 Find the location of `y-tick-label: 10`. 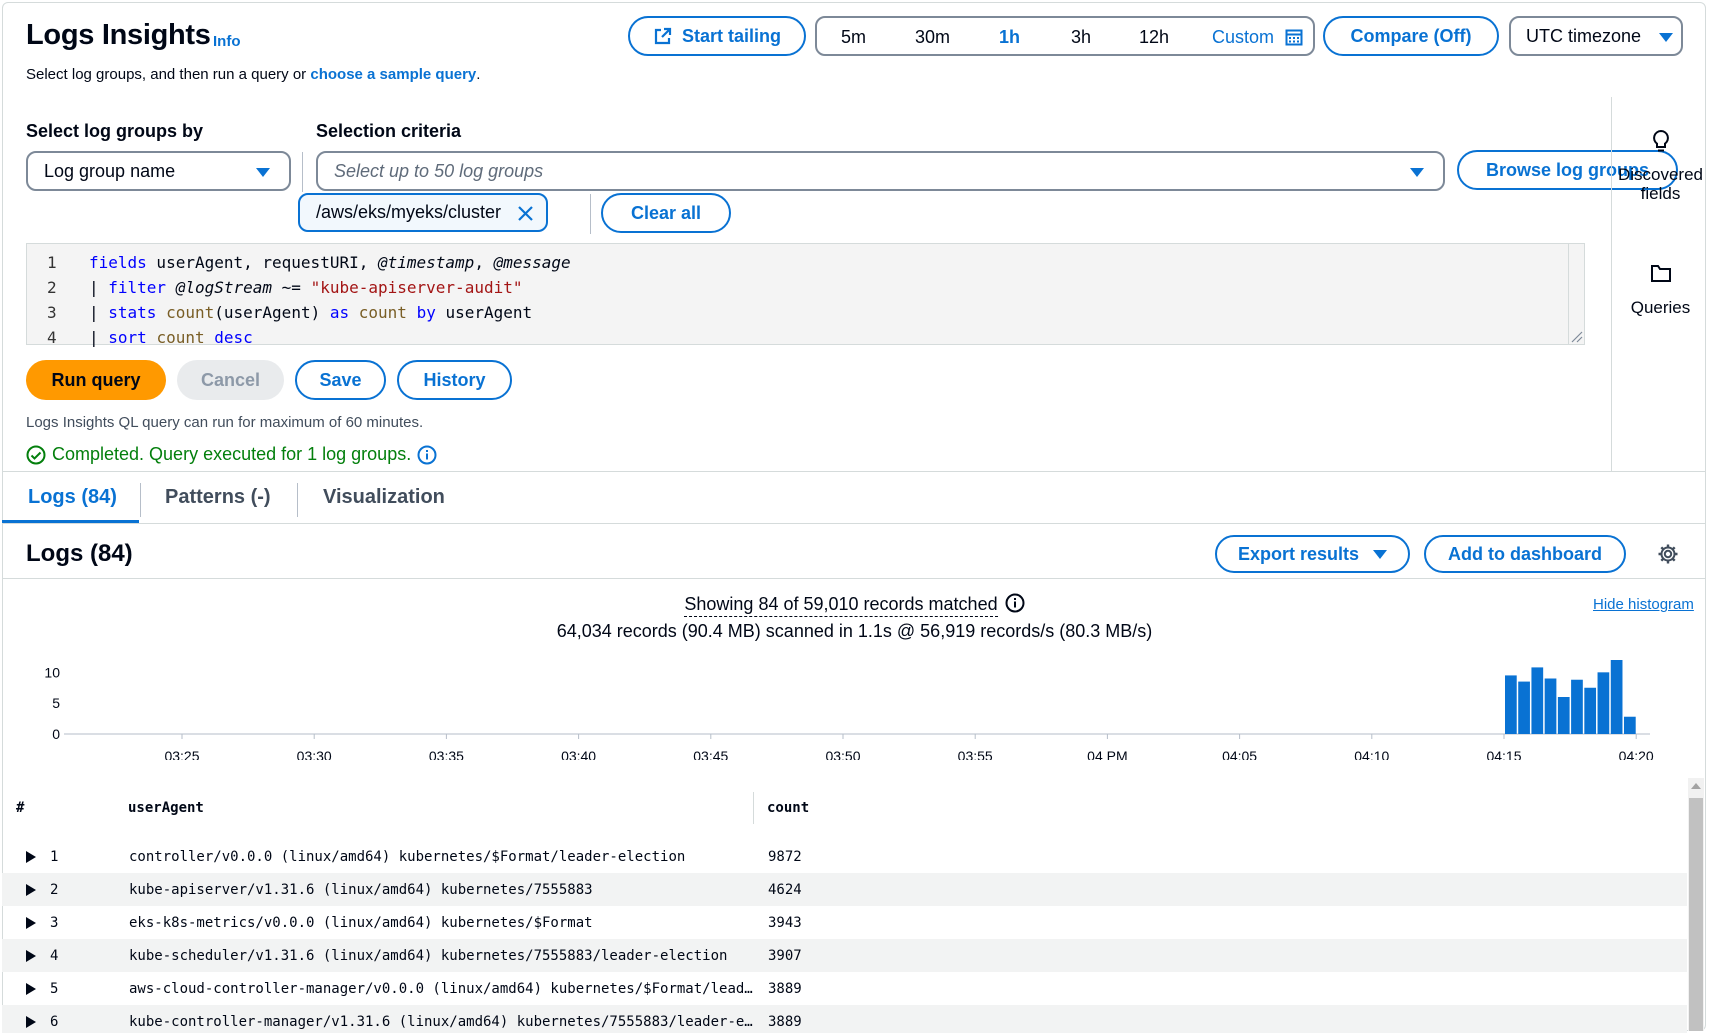

y-tick-label: 10 is located at coordinates (52, 672).